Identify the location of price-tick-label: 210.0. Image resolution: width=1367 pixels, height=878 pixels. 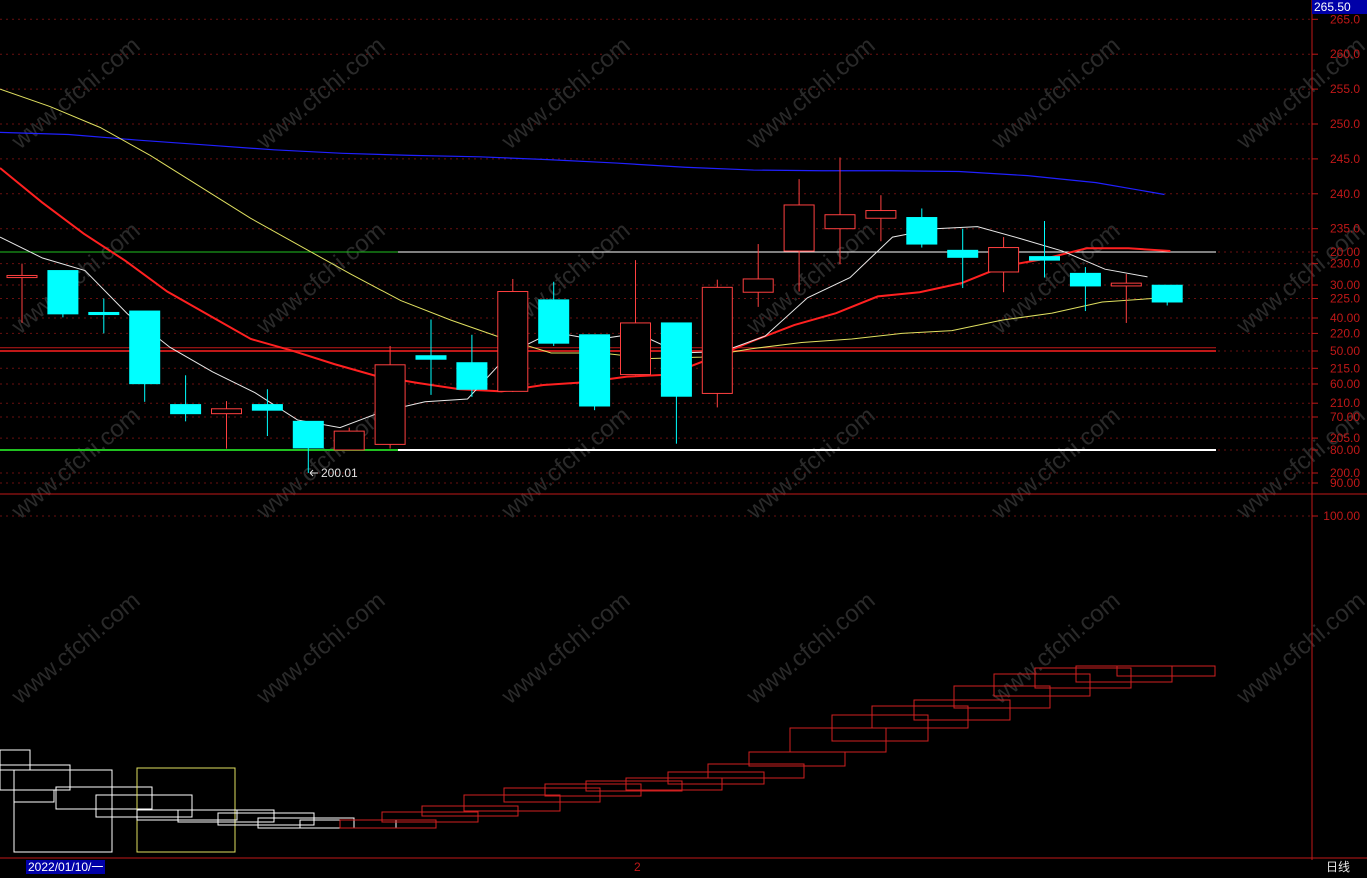
(1345, 403).